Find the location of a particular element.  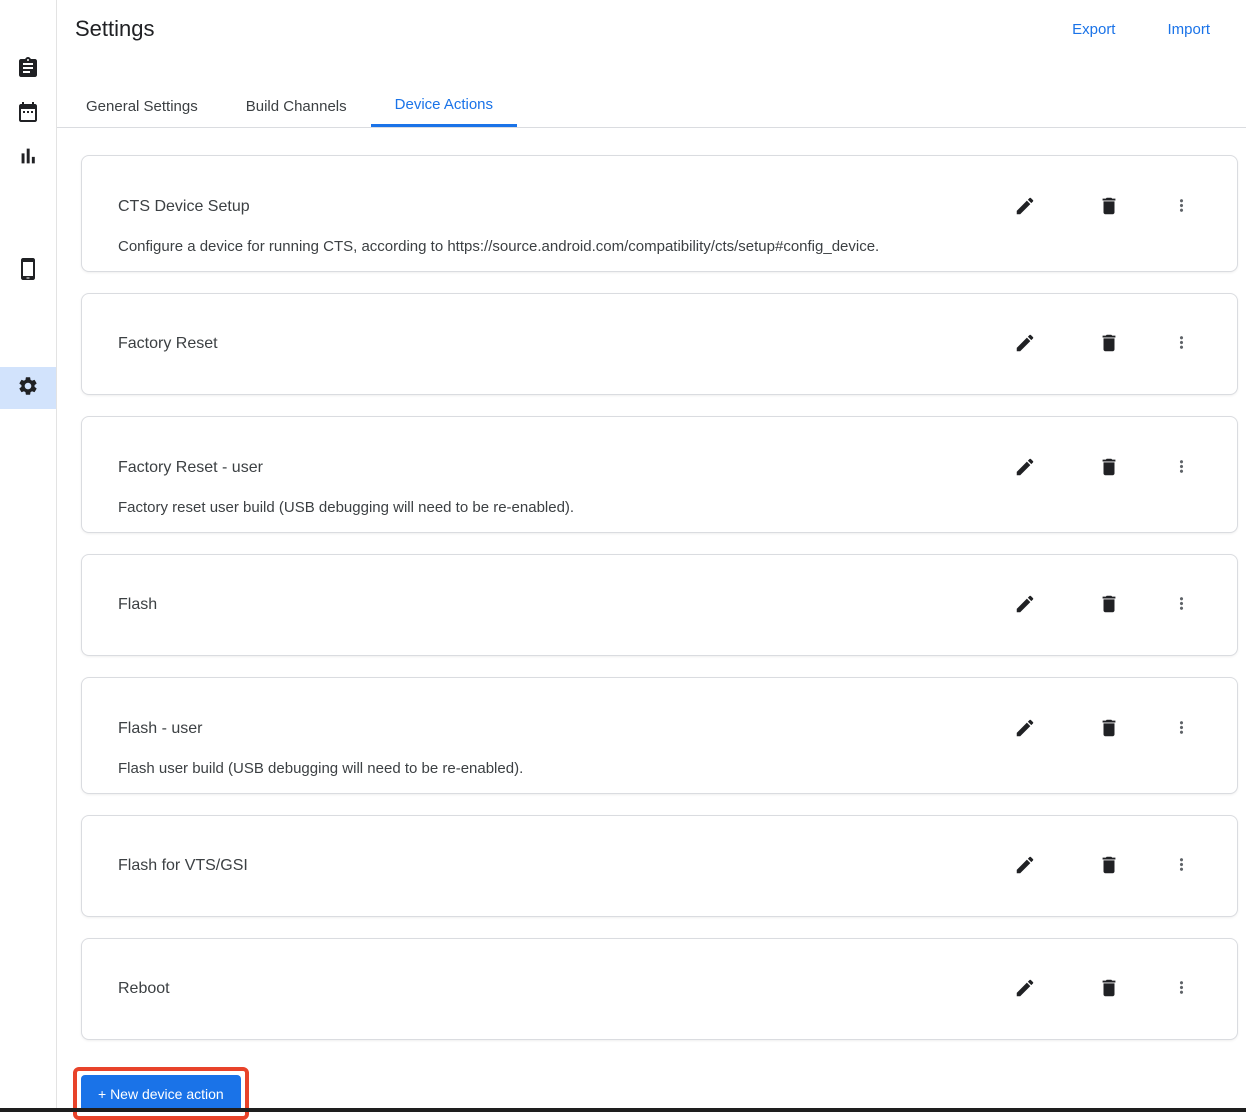

export-link: Export is located at coordinates (1093, 29).